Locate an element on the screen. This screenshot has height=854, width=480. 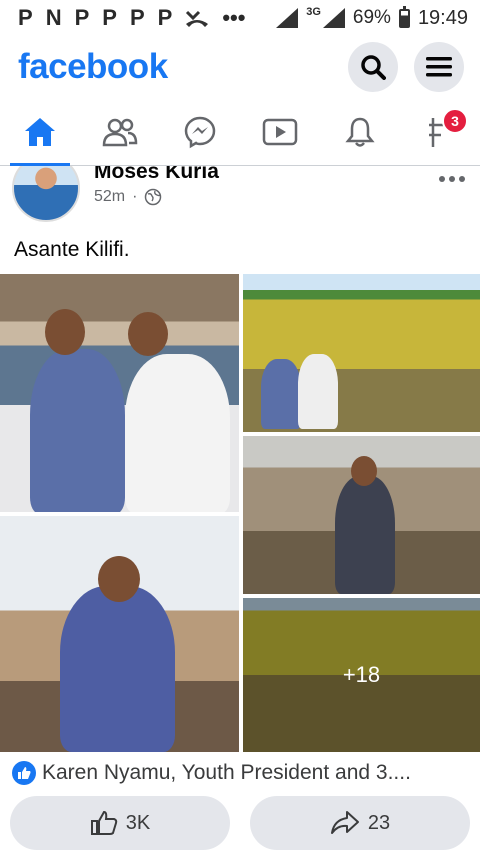
battery-icon is located at coordinates (404, 16).